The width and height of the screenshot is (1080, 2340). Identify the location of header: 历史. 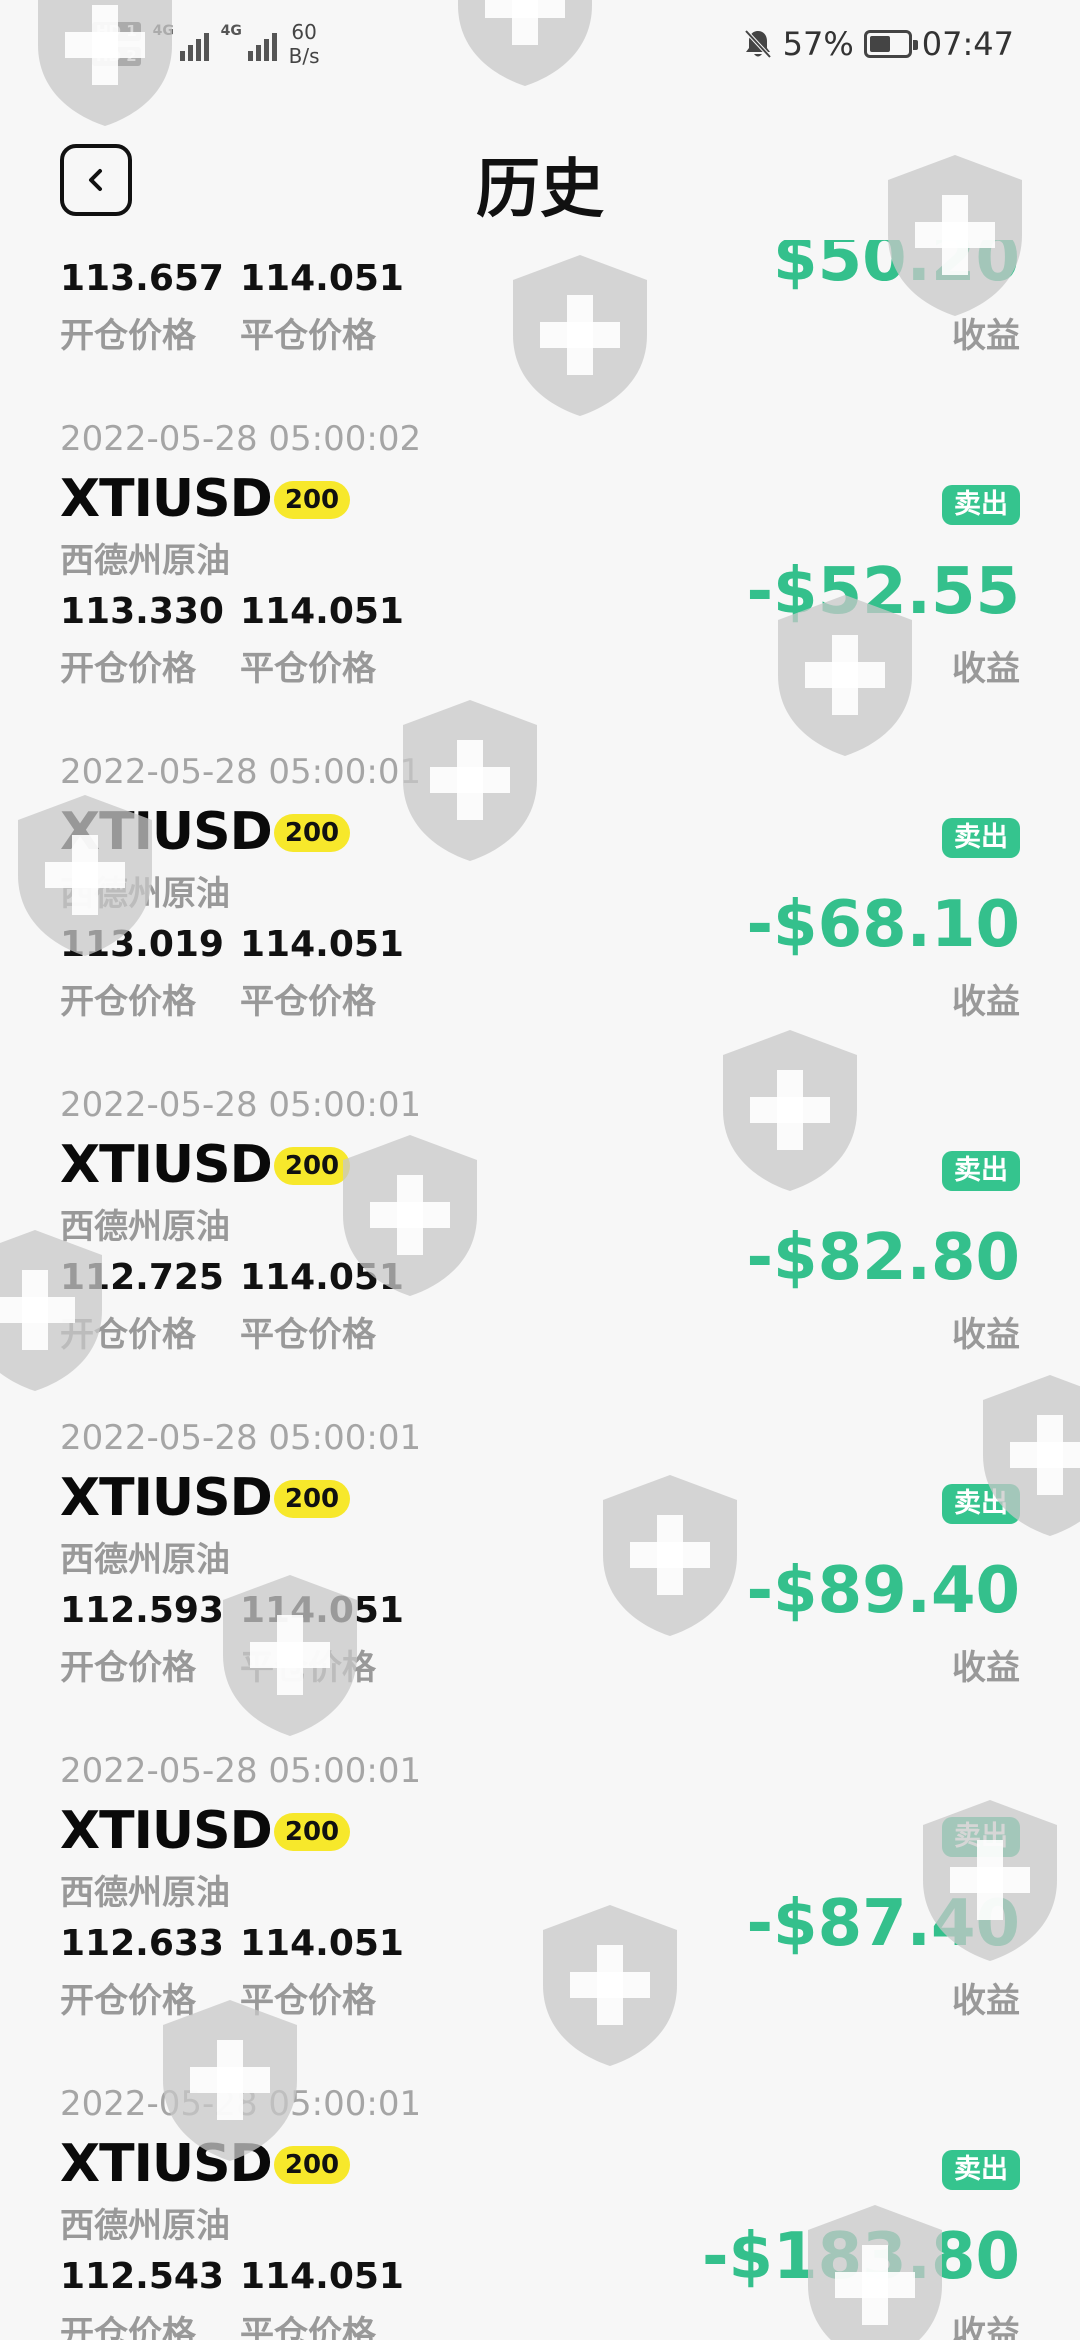
(540, 180).